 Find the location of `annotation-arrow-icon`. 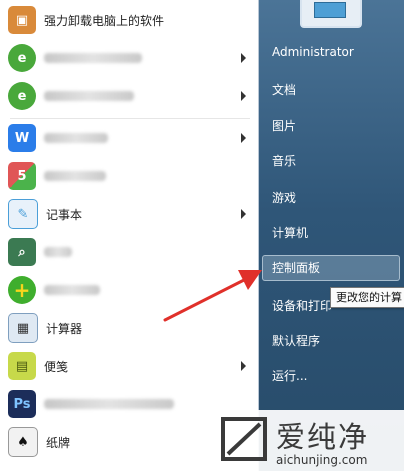

annotation-arrow-icon is located at coordinates (212, 296).